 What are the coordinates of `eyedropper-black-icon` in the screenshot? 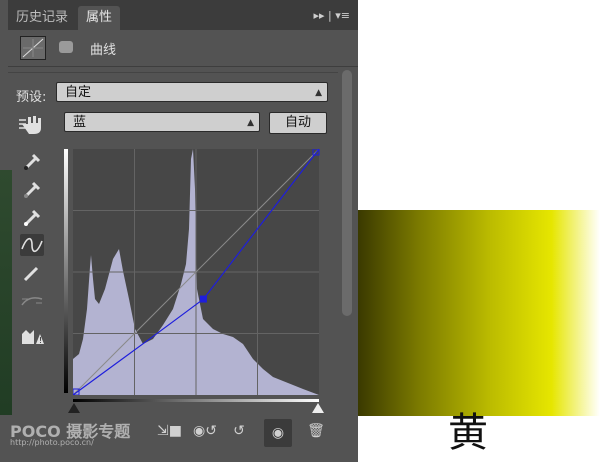 It's located at (32, 161).